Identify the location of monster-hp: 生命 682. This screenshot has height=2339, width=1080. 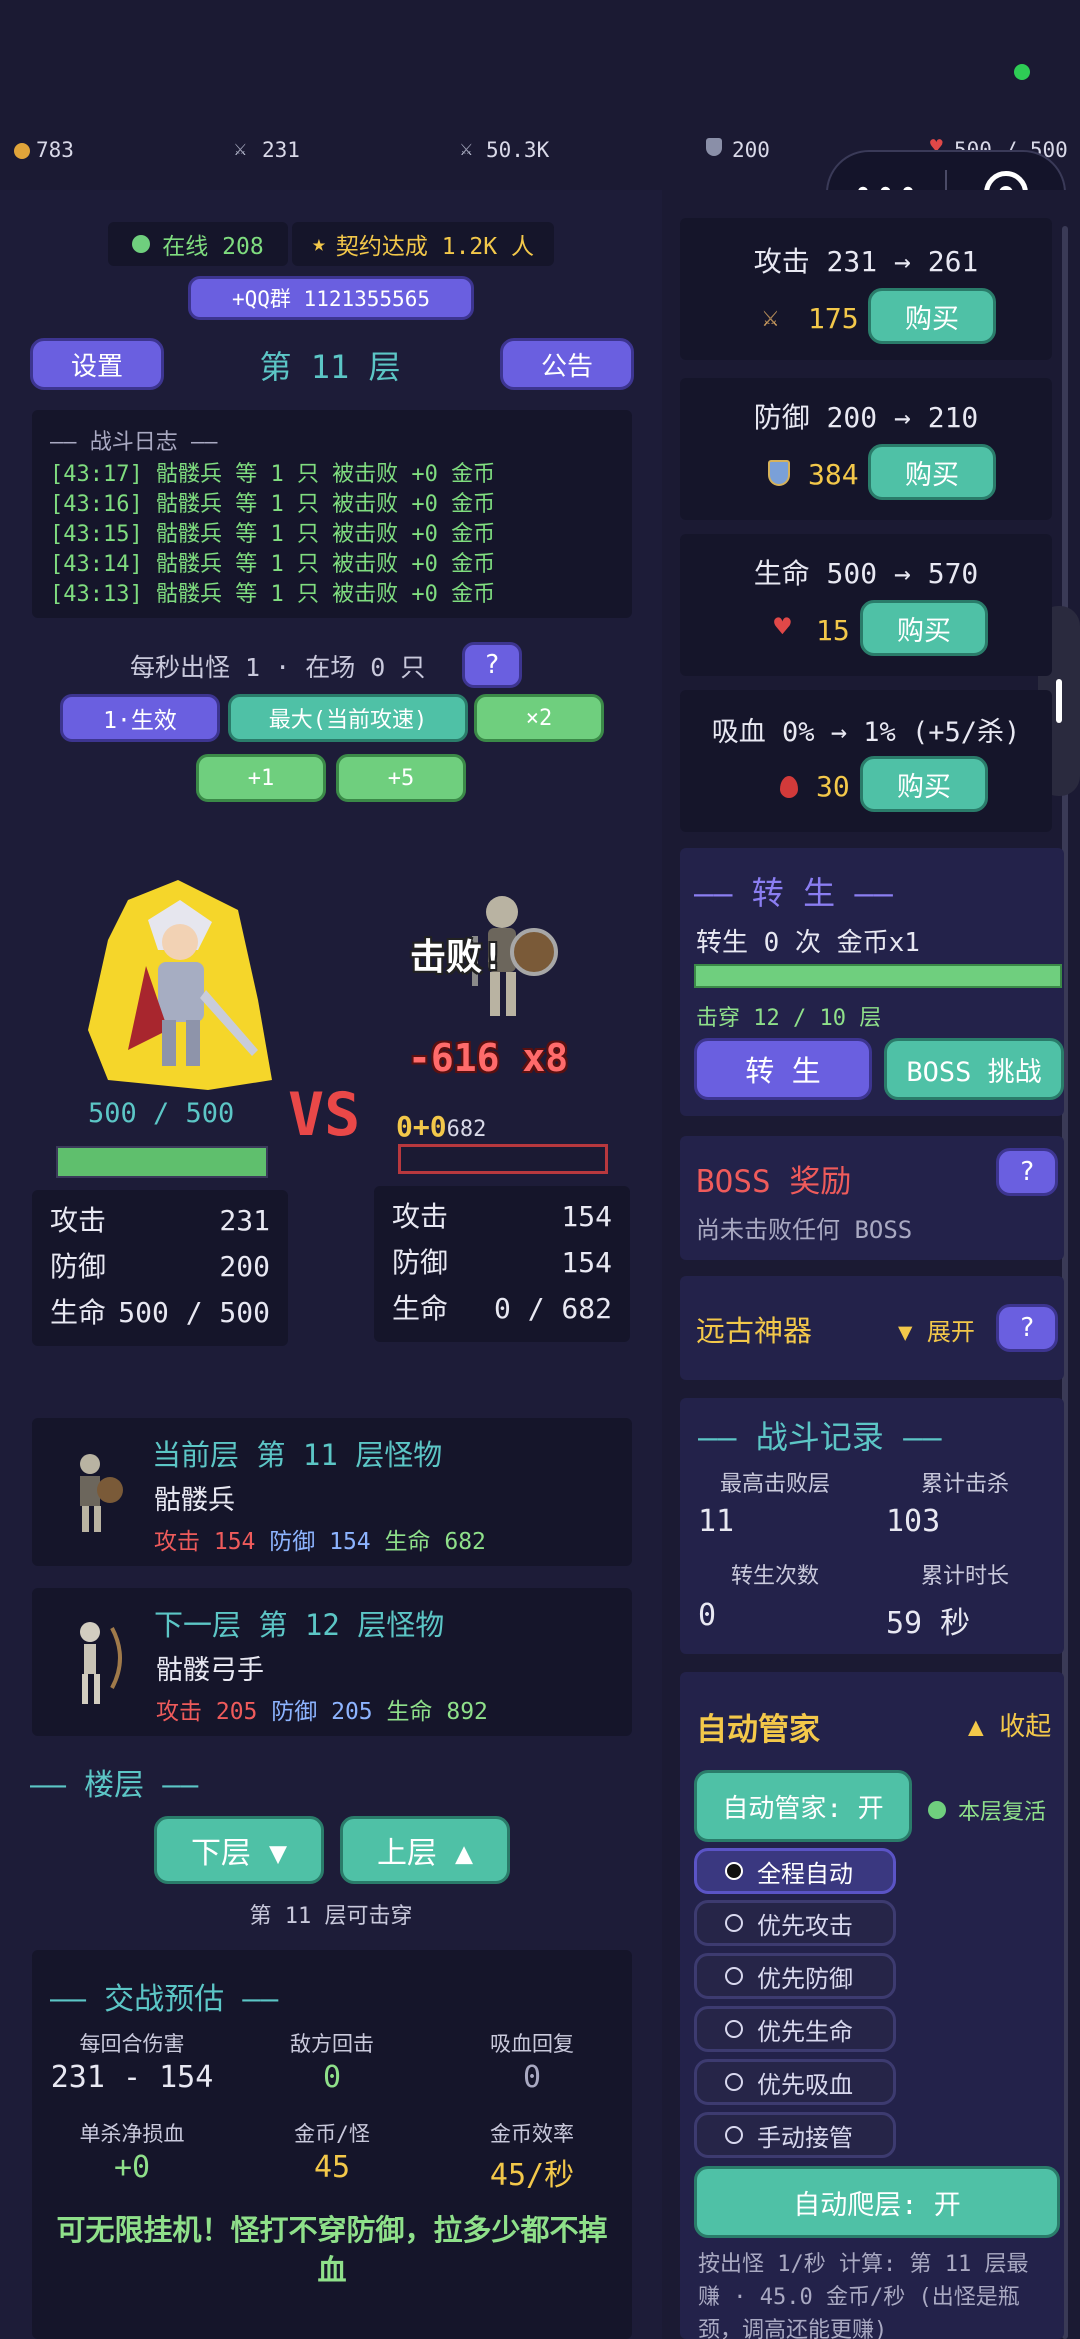
(435, 1542).